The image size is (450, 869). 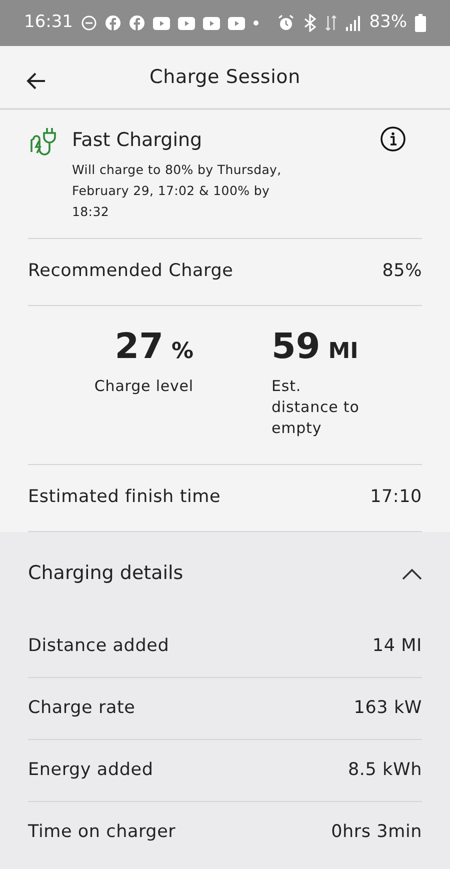 I want to click on row-value: 163 kW, so click(x=388, y=708).